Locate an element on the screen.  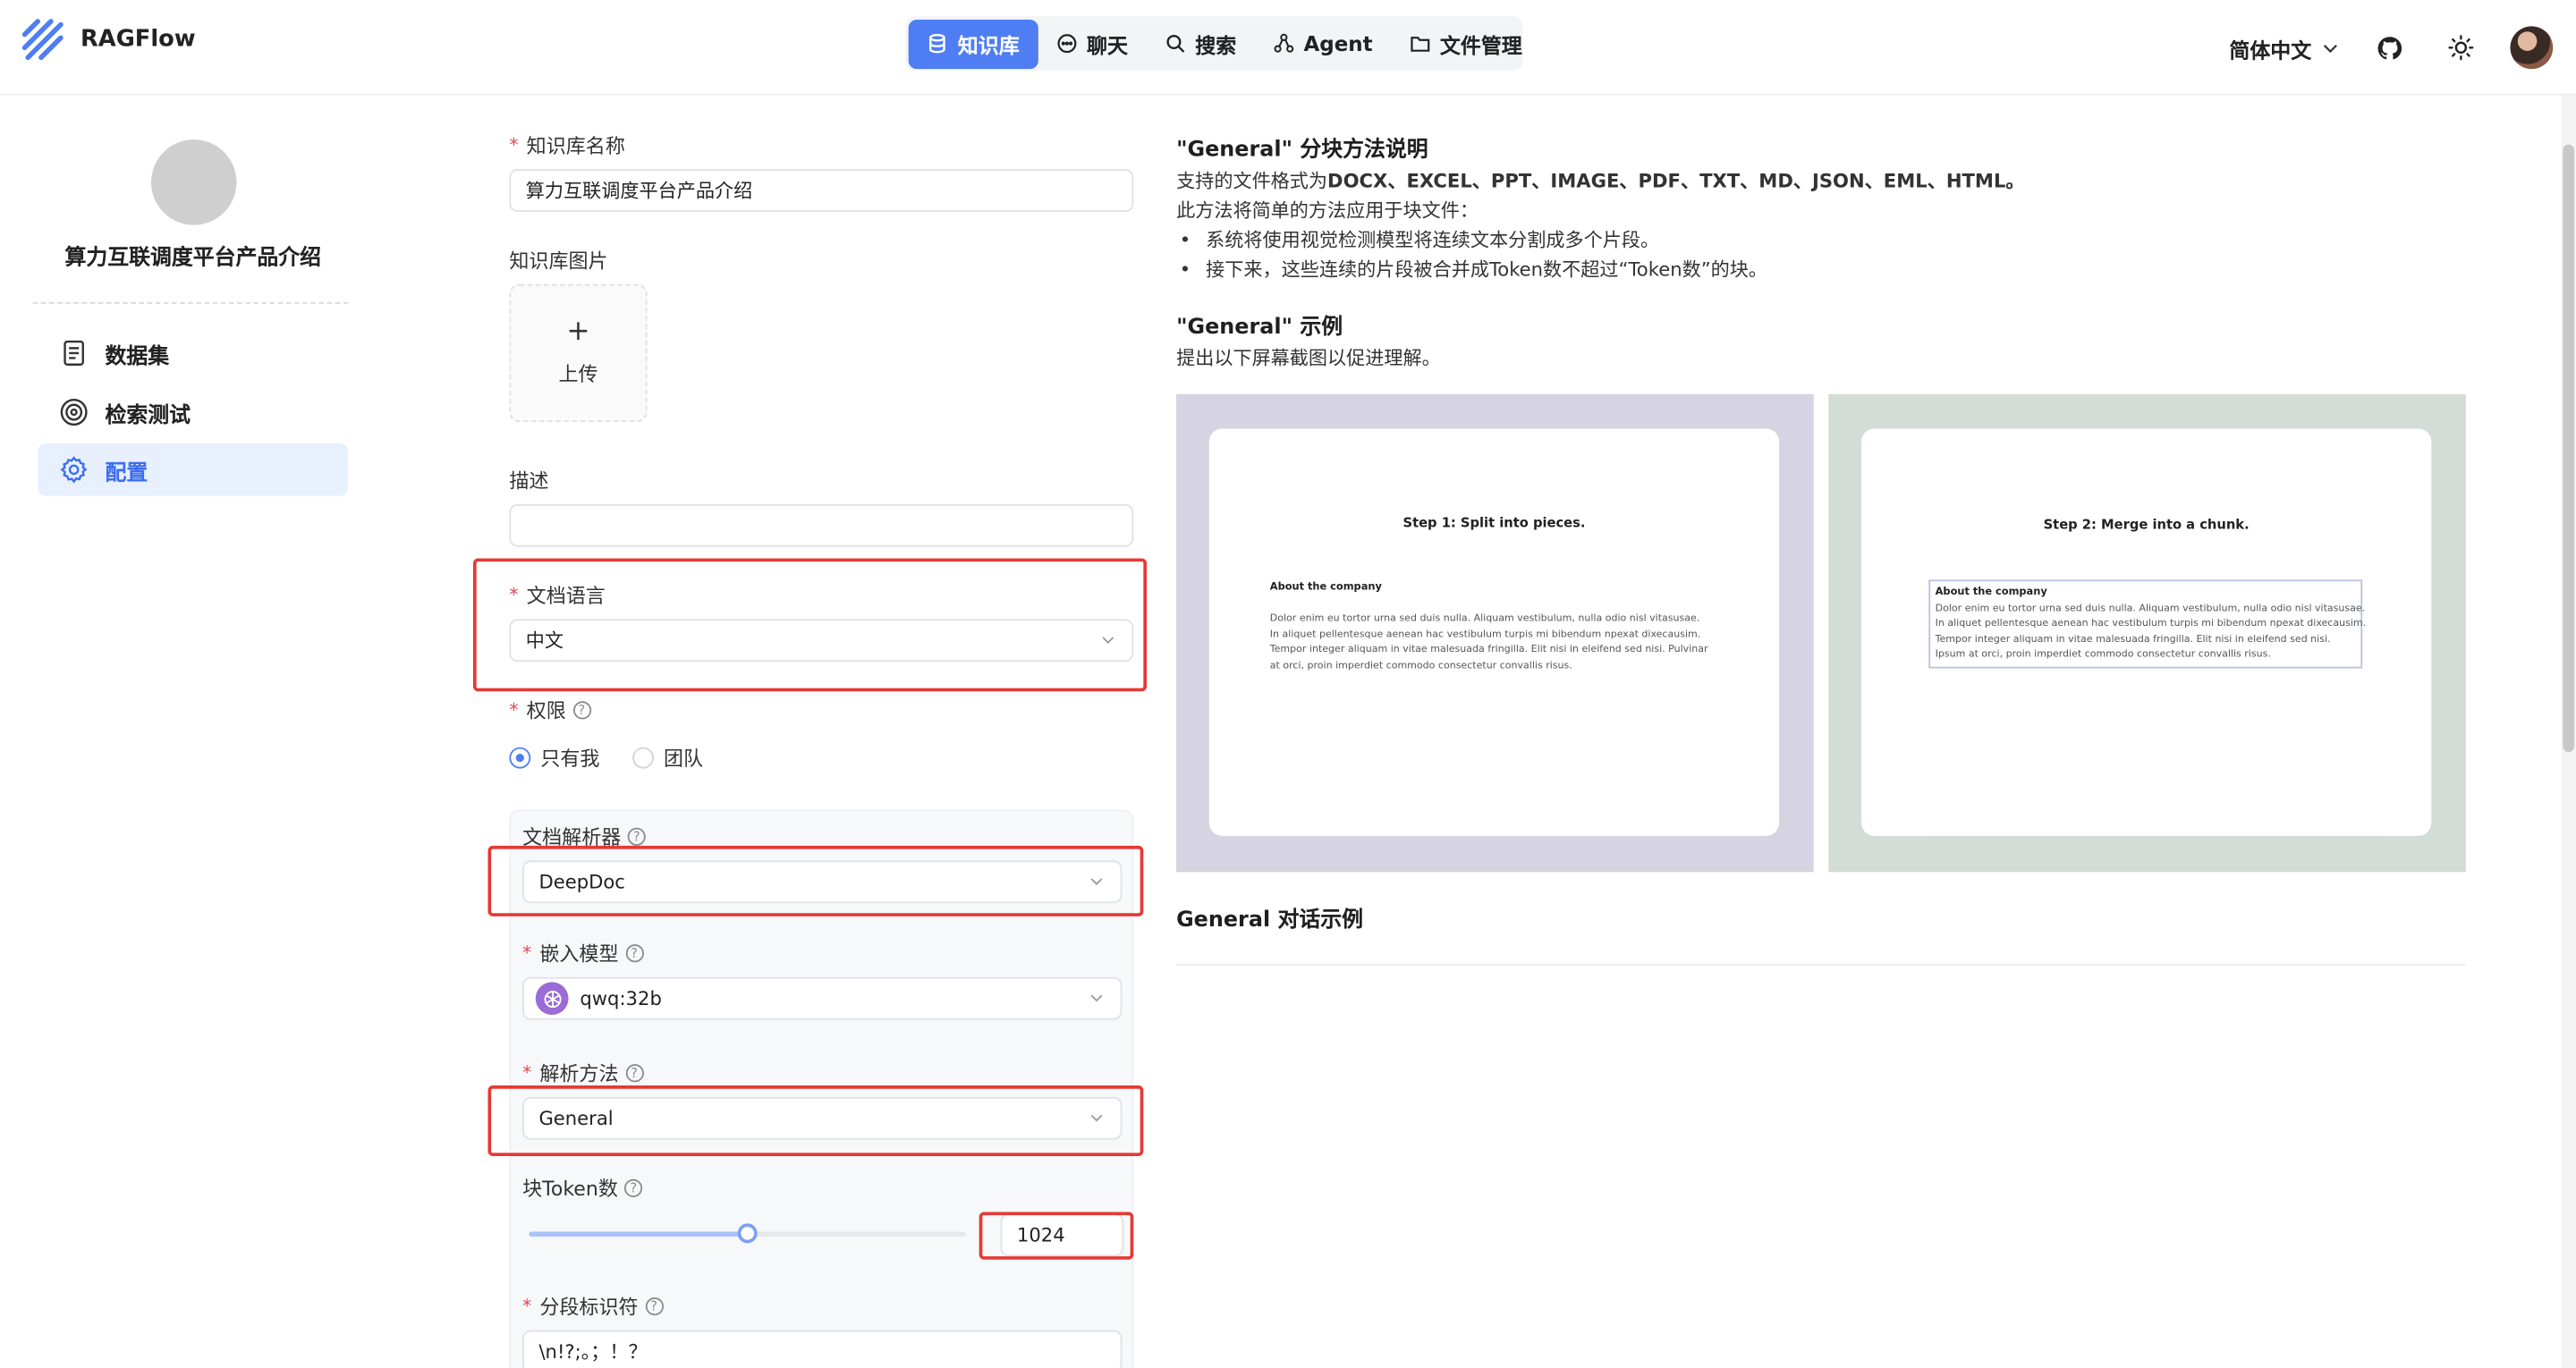
nav-label: 搜索 is located at coordinates (1216, 45).